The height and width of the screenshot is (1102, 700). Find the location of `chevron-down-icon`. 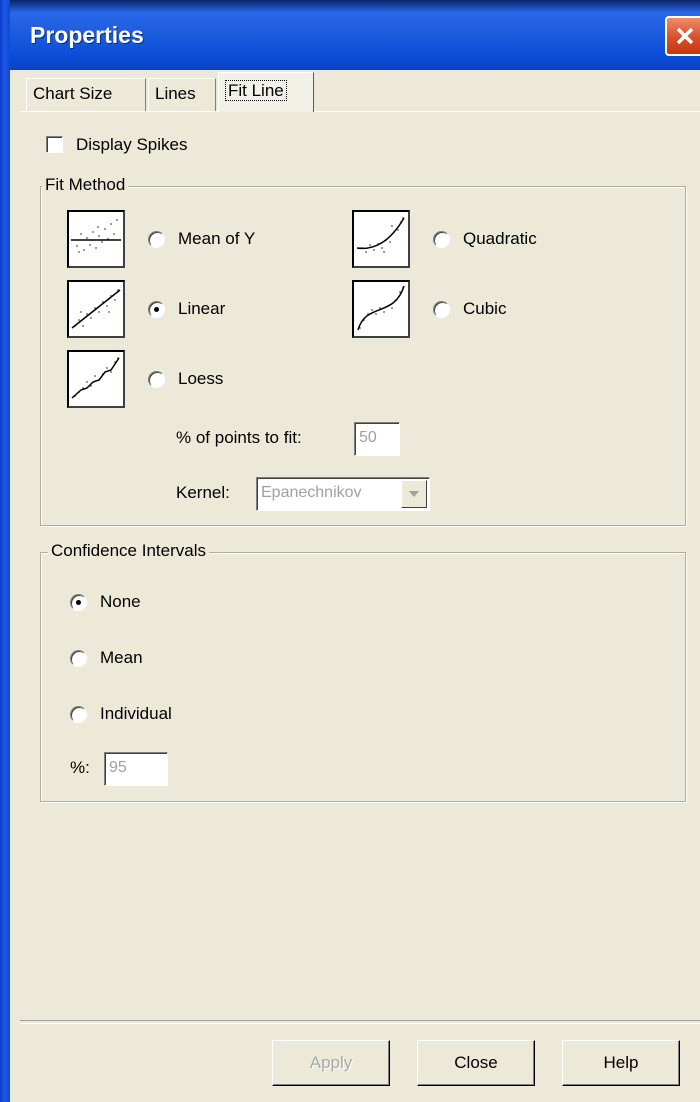

chevron-down-icon is located at coordinates (414, 494).